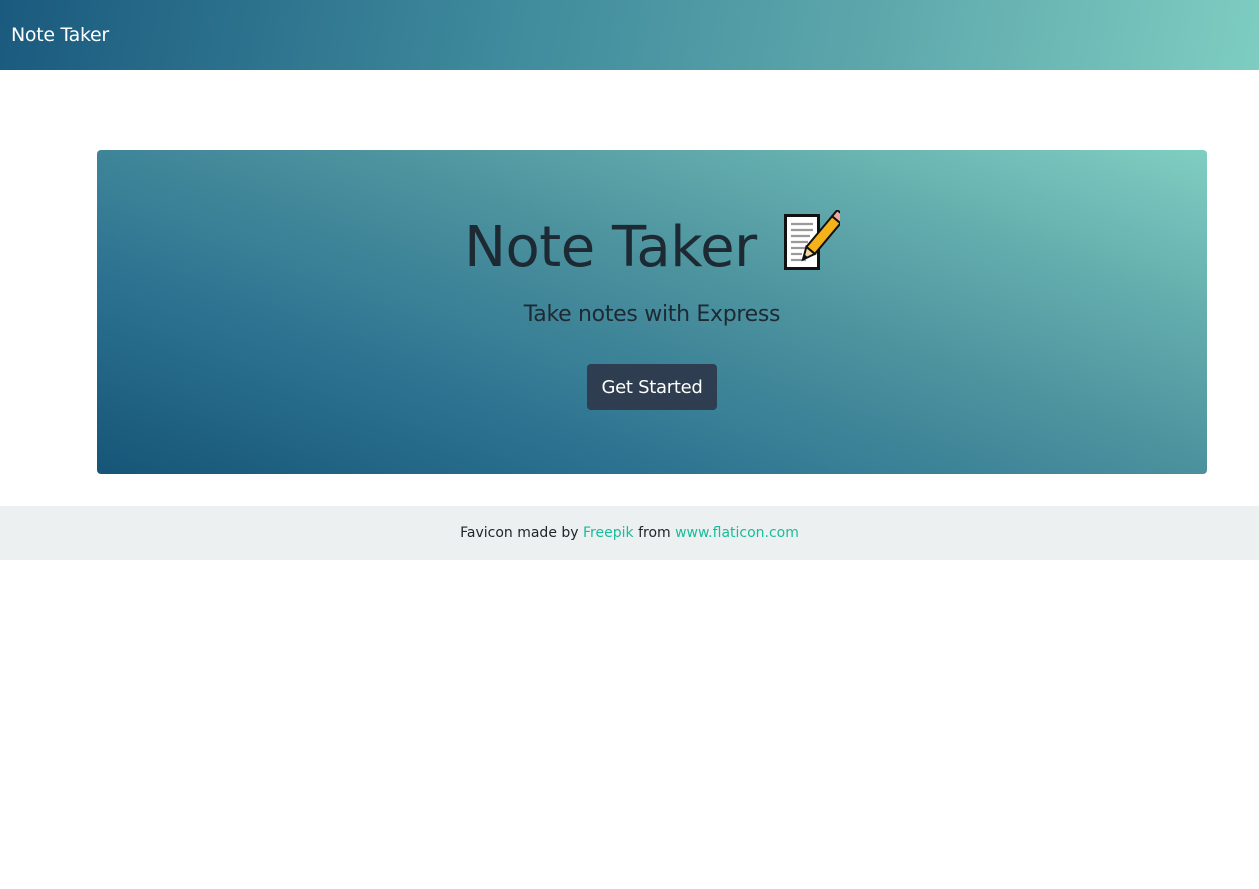 Image resolution: width=1259 pixels, height=889 pixels. I want to click on footer-prefix: Favicon made by, so click(519, 533).